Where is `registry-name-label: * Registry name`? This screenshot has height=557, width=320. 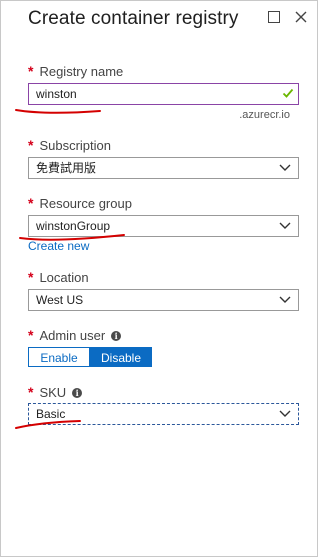 registry-name-label: * Registry name is located at coordinates (76, 71).